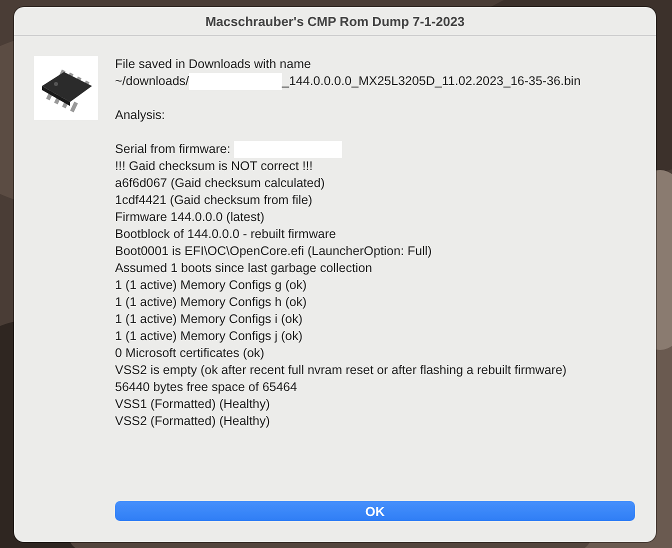 This screenshot has height=548, width=672. What do you see at coordinates (192, 404) in the screenshot?
I see `message-text: VSS1 (Formatted) (Healthy)` at bounding box center [192, 404].